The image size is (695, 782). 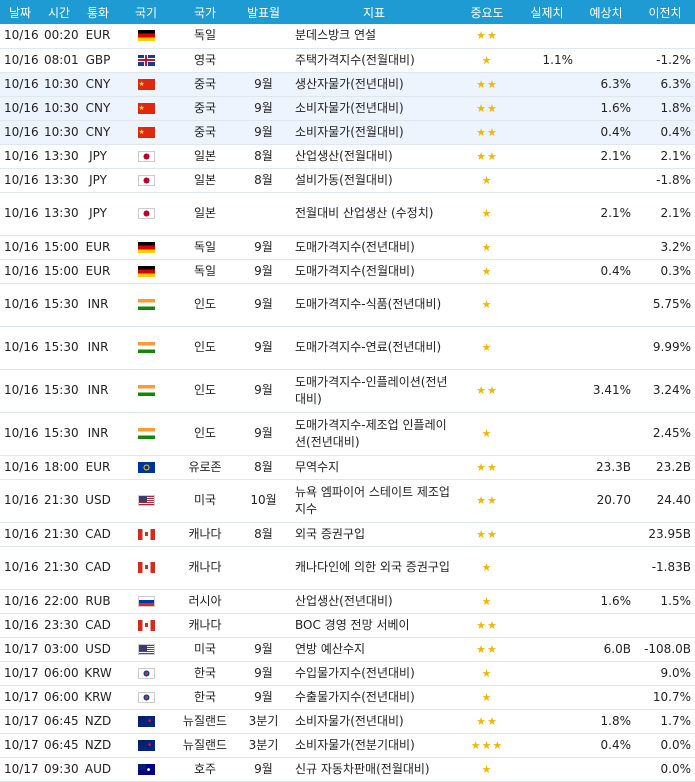 I want to click on table-row: 10/16 13:30 JPY 일본 전월대비 산업생산 (수정치) ★ 2.1% 2.1%, so click(x=347, y=214).